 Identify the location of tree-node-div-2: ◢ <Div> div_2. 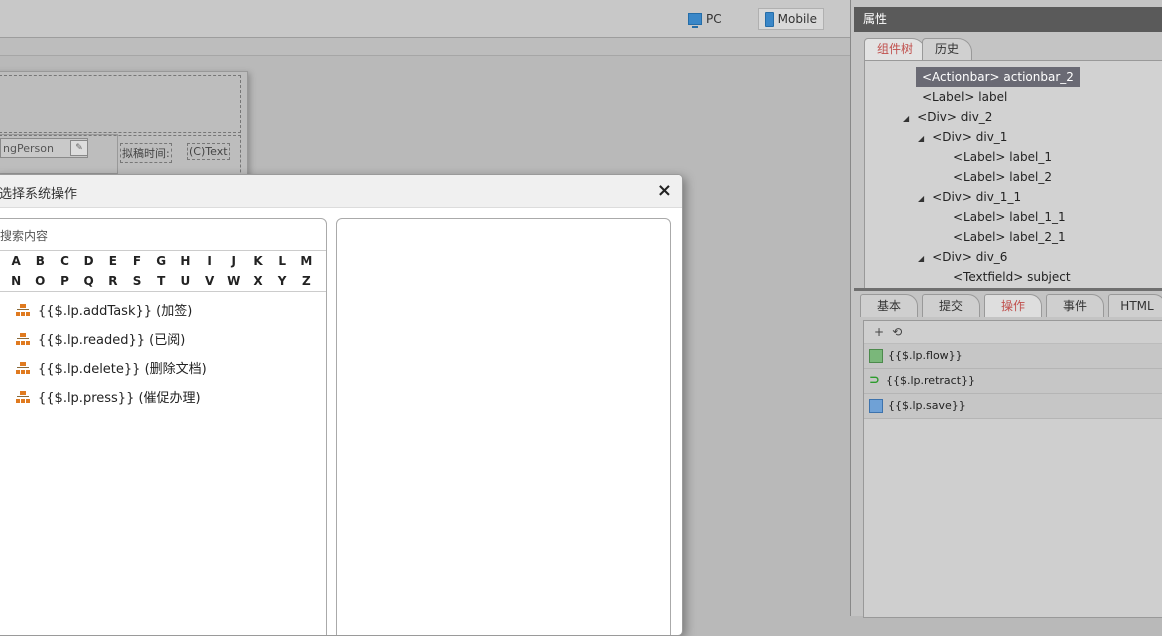
(947, 117).